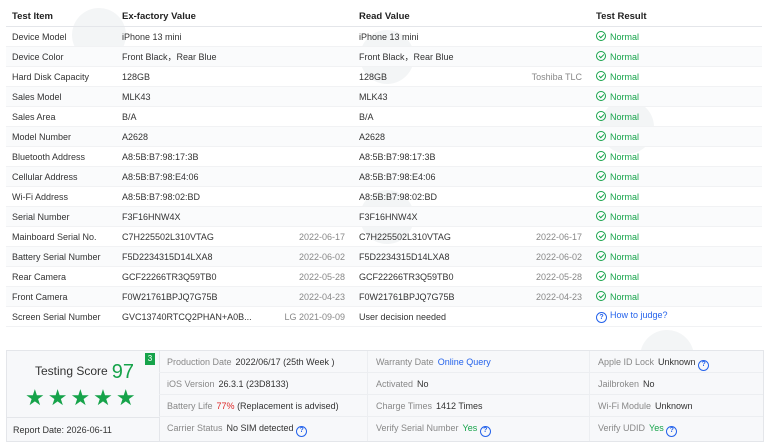  Describe the element at coordinates (471, 36) in the screenshot. I see `read-value: iPhone 13 mini` at that location.